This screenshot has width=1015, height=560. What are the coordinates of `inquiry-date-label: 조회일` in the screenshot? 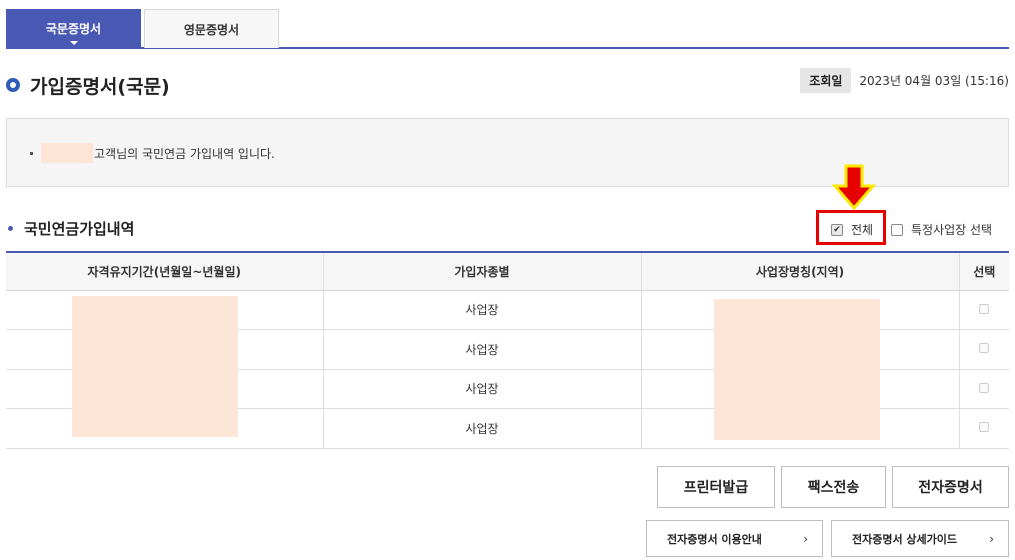 It's located at (826, 80).